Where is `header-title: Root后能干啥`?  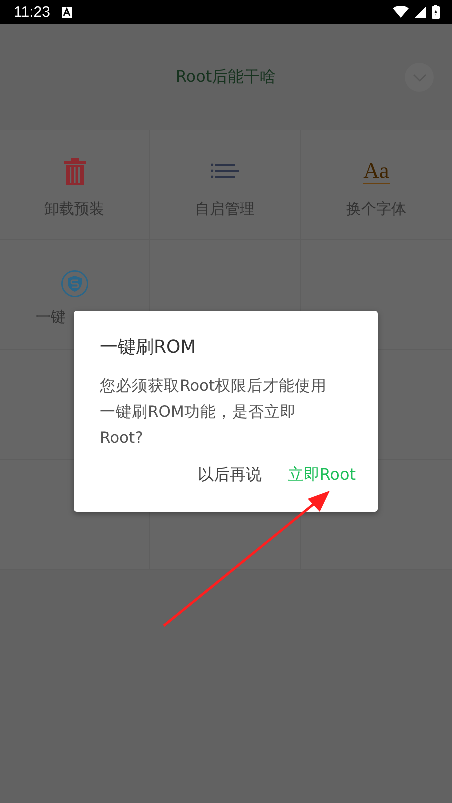 header-title: Root后能干啥 is located at coordinates (226, 77).